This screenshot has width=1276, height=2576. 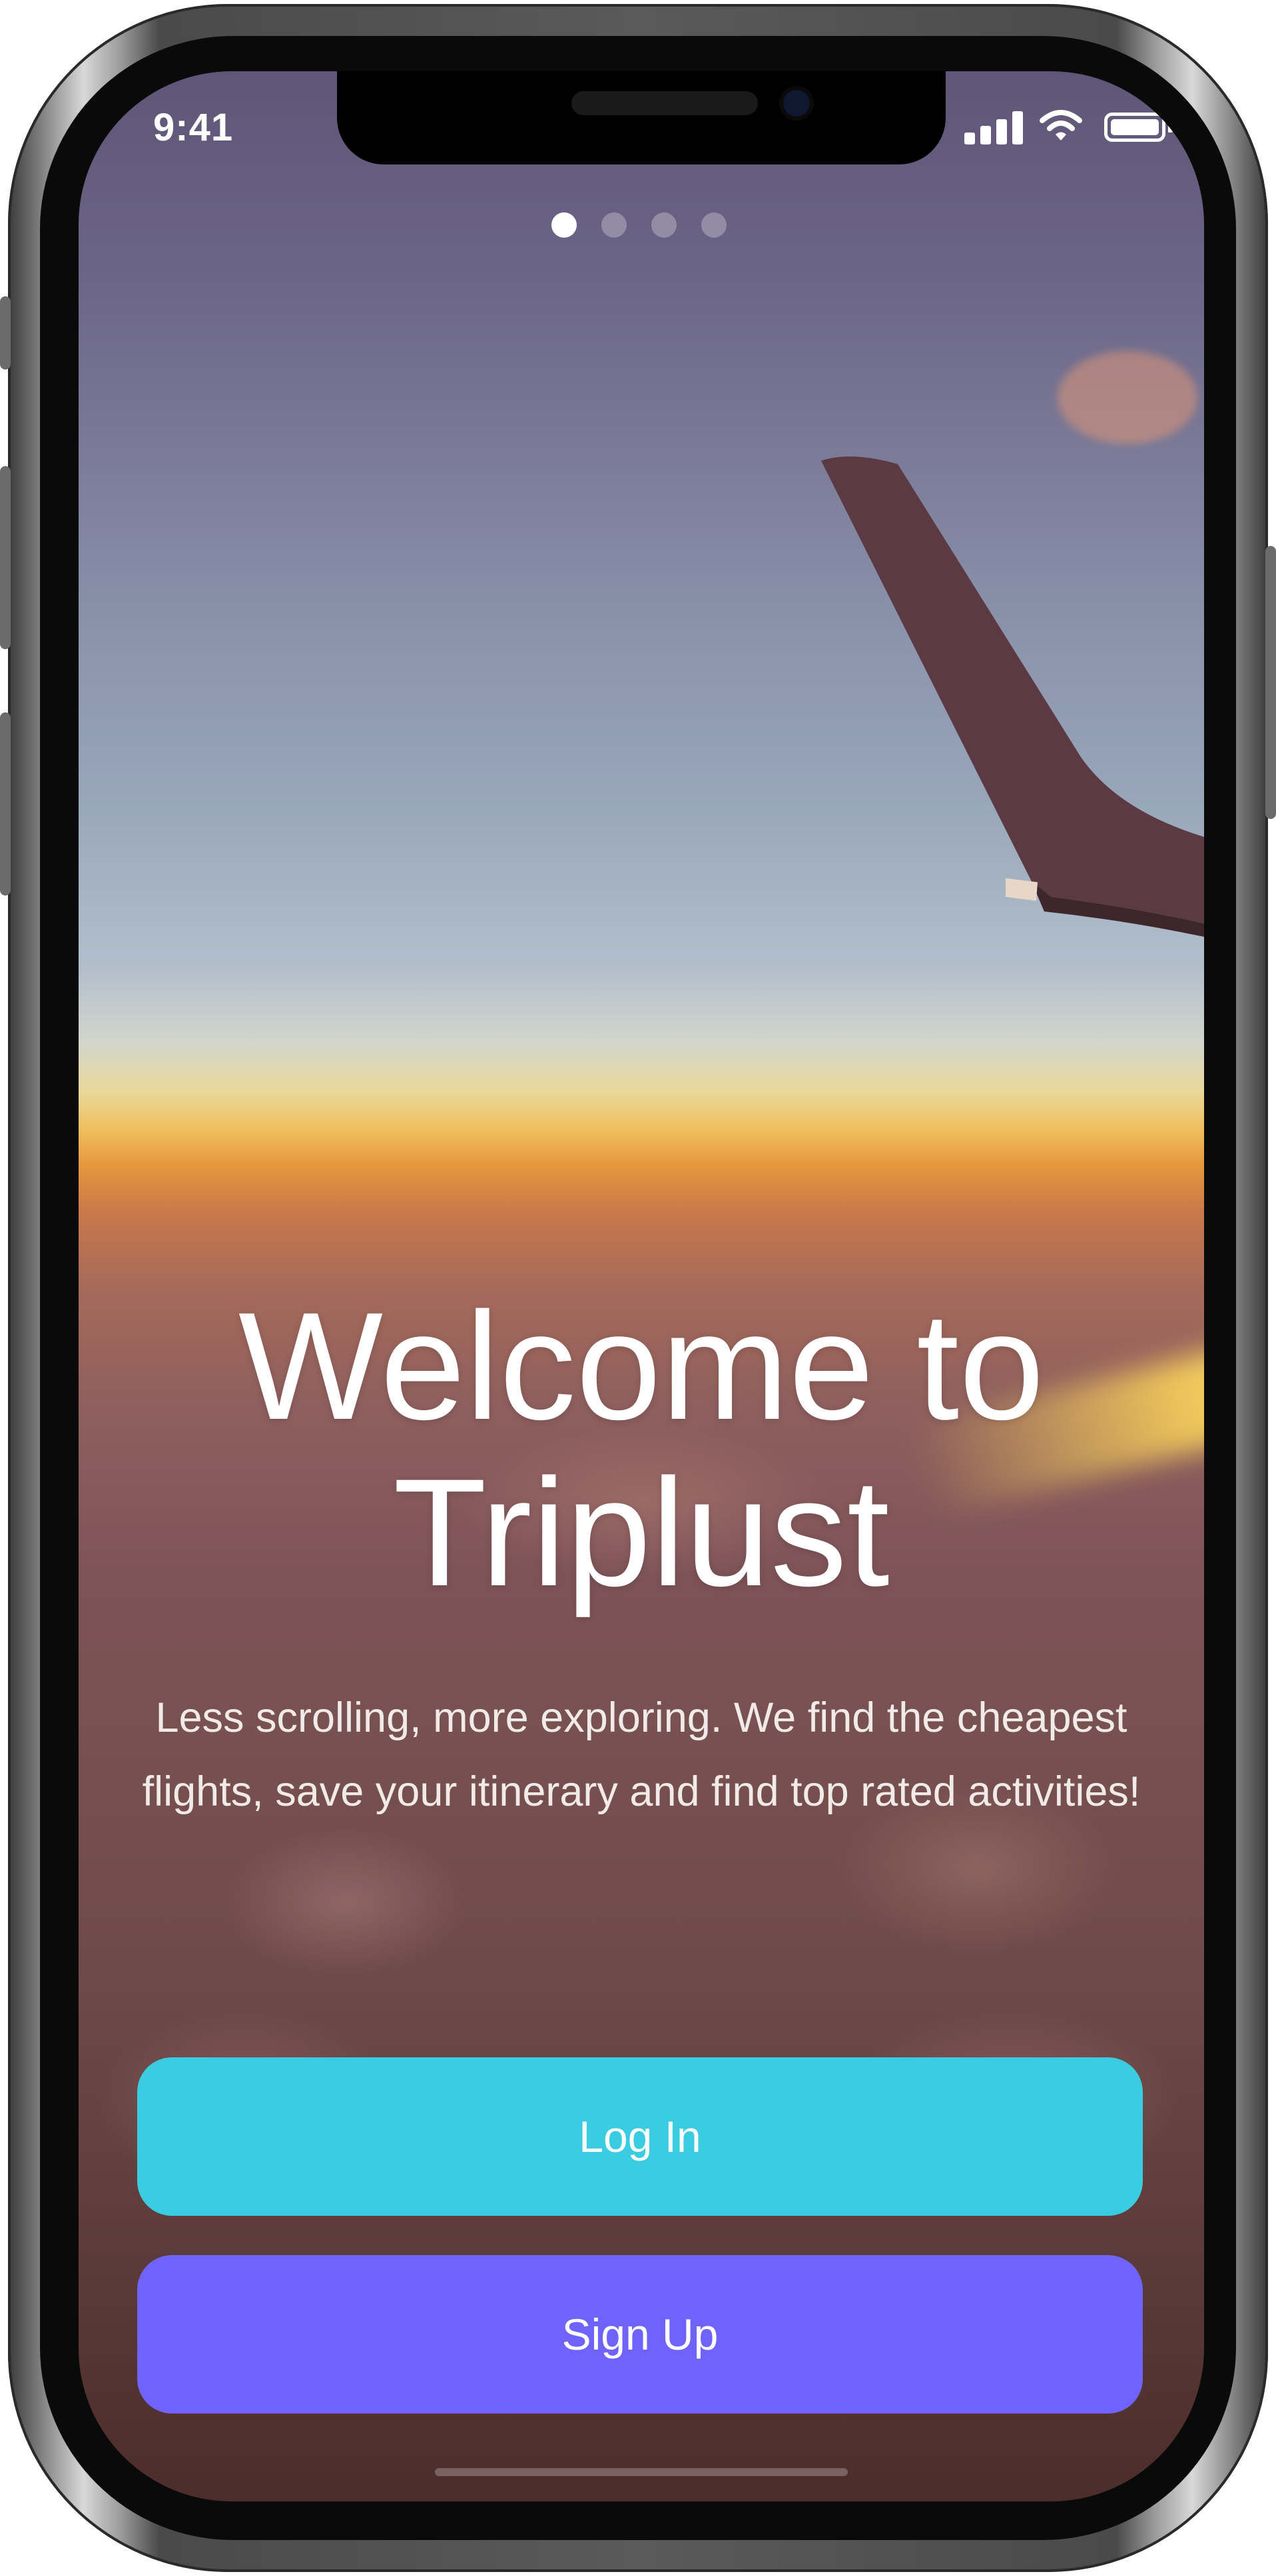 I want to click on welcome-title: Welcome to Triplust, so click(x=641, y=1450).